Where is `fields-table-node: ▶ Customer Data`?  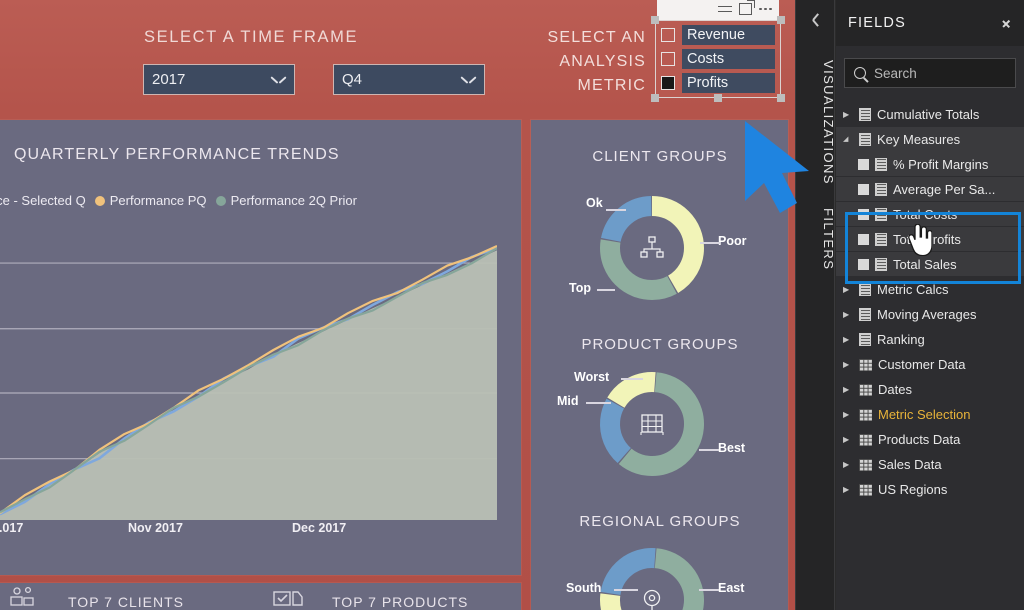
fields-table-node: ▶ Customer Data is located at coordinates (930, 364).